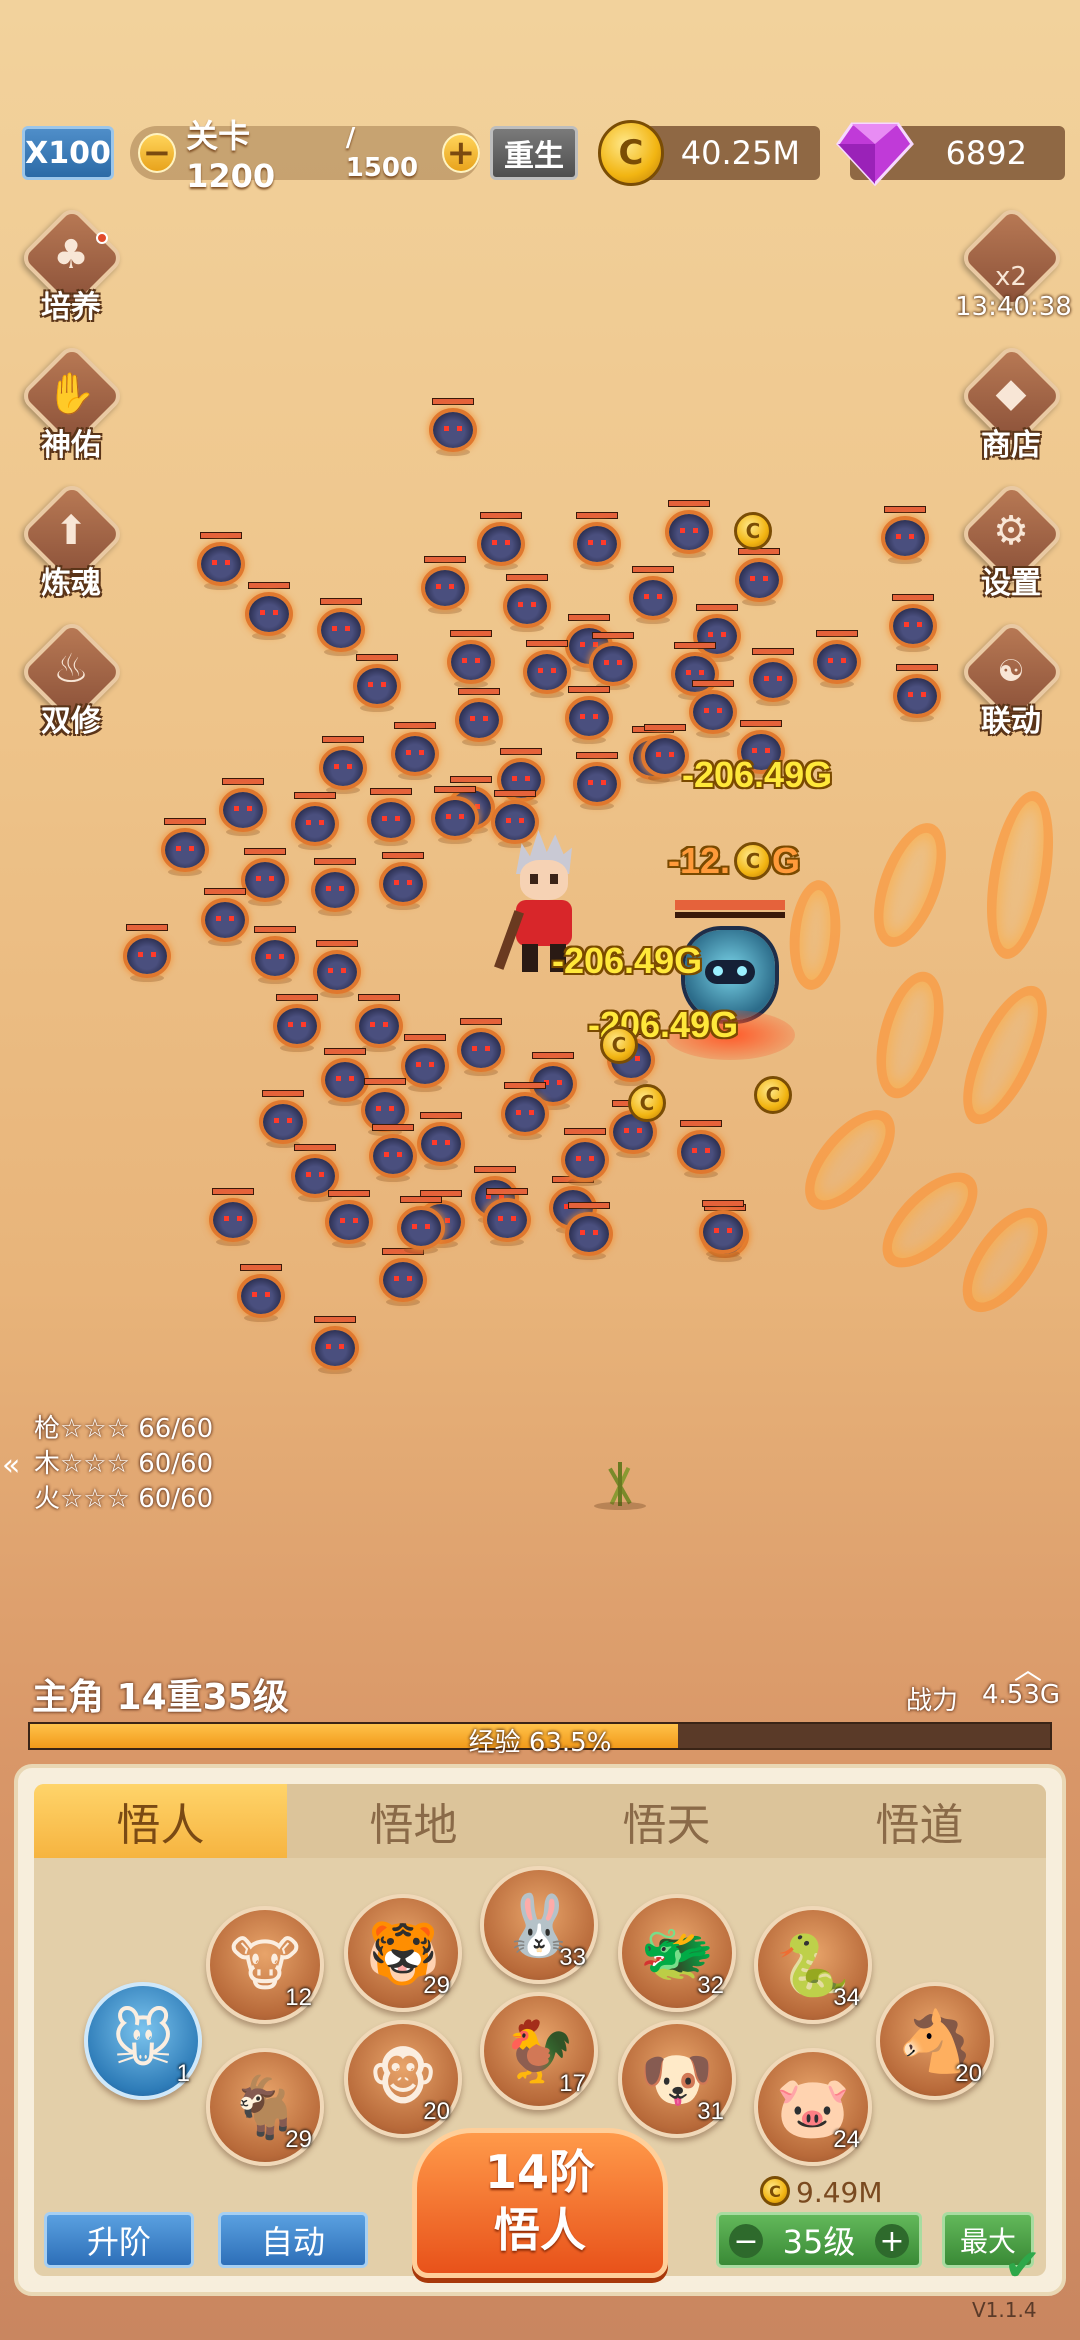  Describe the element at coordinates (677, 1953) in the screenshot. I see `zodiac-node-dragon: 🐲 32` at that location.